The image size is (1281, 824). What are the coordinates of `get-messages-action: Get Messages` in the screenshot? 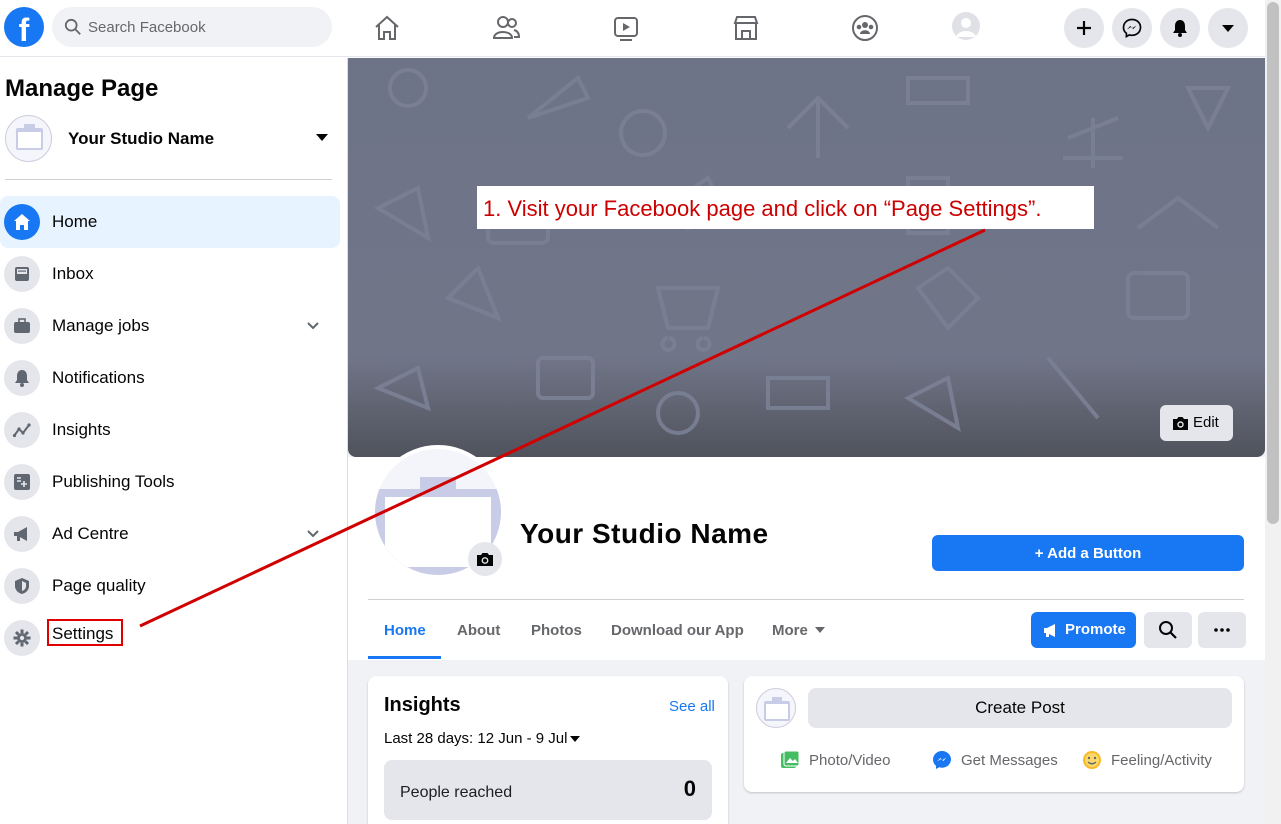 It's located at (997, 761).